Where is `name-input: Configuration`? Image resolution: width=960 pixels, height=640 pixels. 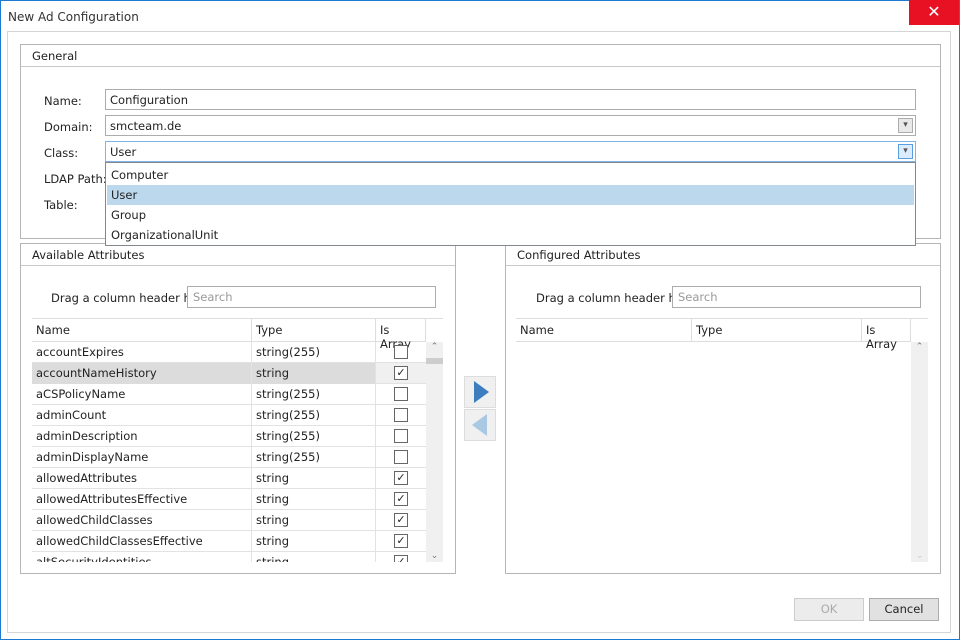 name-input: Configuration is located at coordinates (510, 99).